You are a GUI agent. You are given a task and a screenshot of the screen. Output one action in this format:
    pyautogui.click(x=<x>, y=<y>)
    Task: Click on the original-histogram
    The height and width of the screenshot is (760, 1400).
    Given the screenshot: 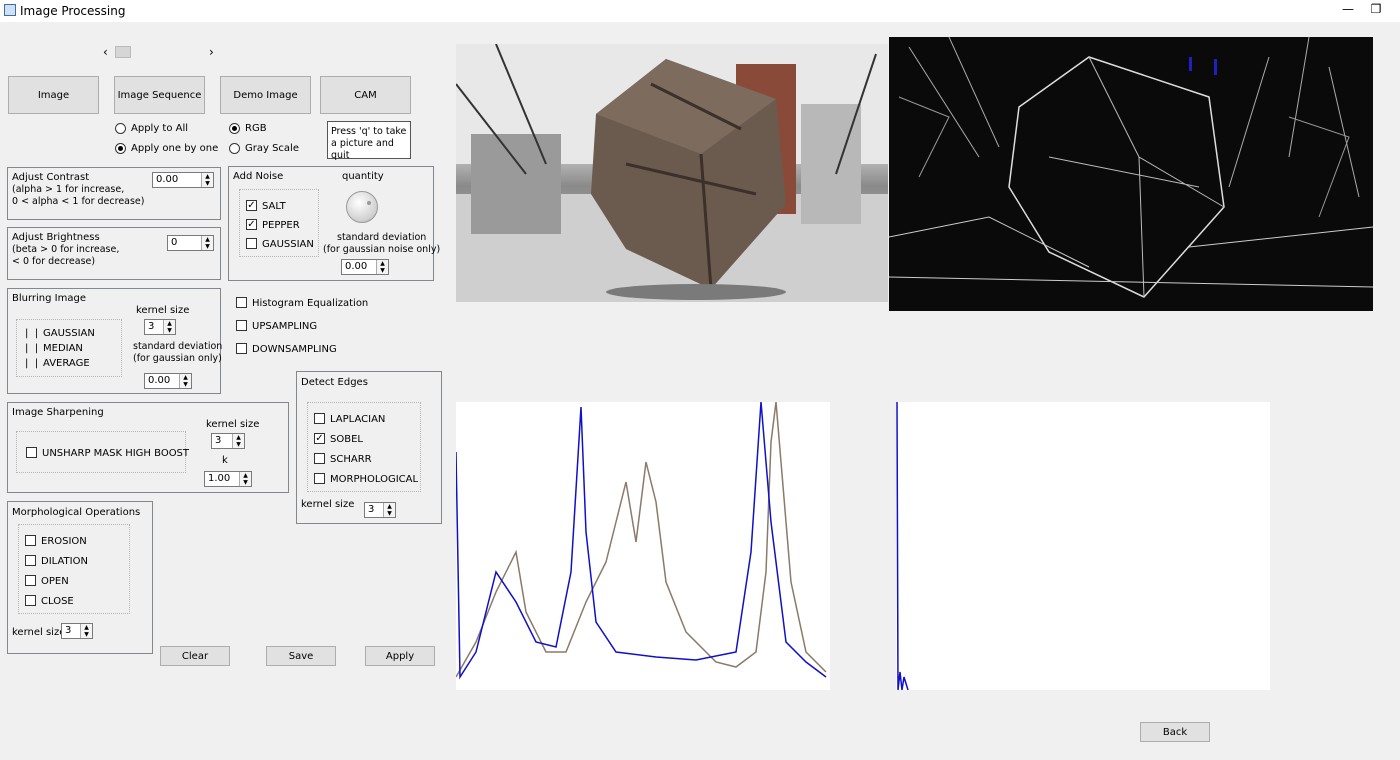 What is the action you would take?
    pyautogui.click(x=642, y=545)
    